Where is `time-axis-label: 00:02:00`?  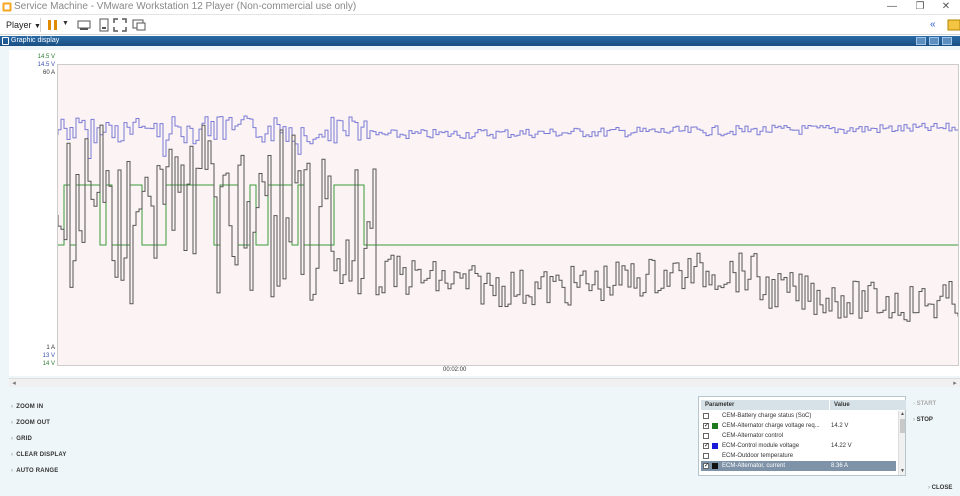
time-axis-label: 00:02:00 is located at coordinates (455, 370).